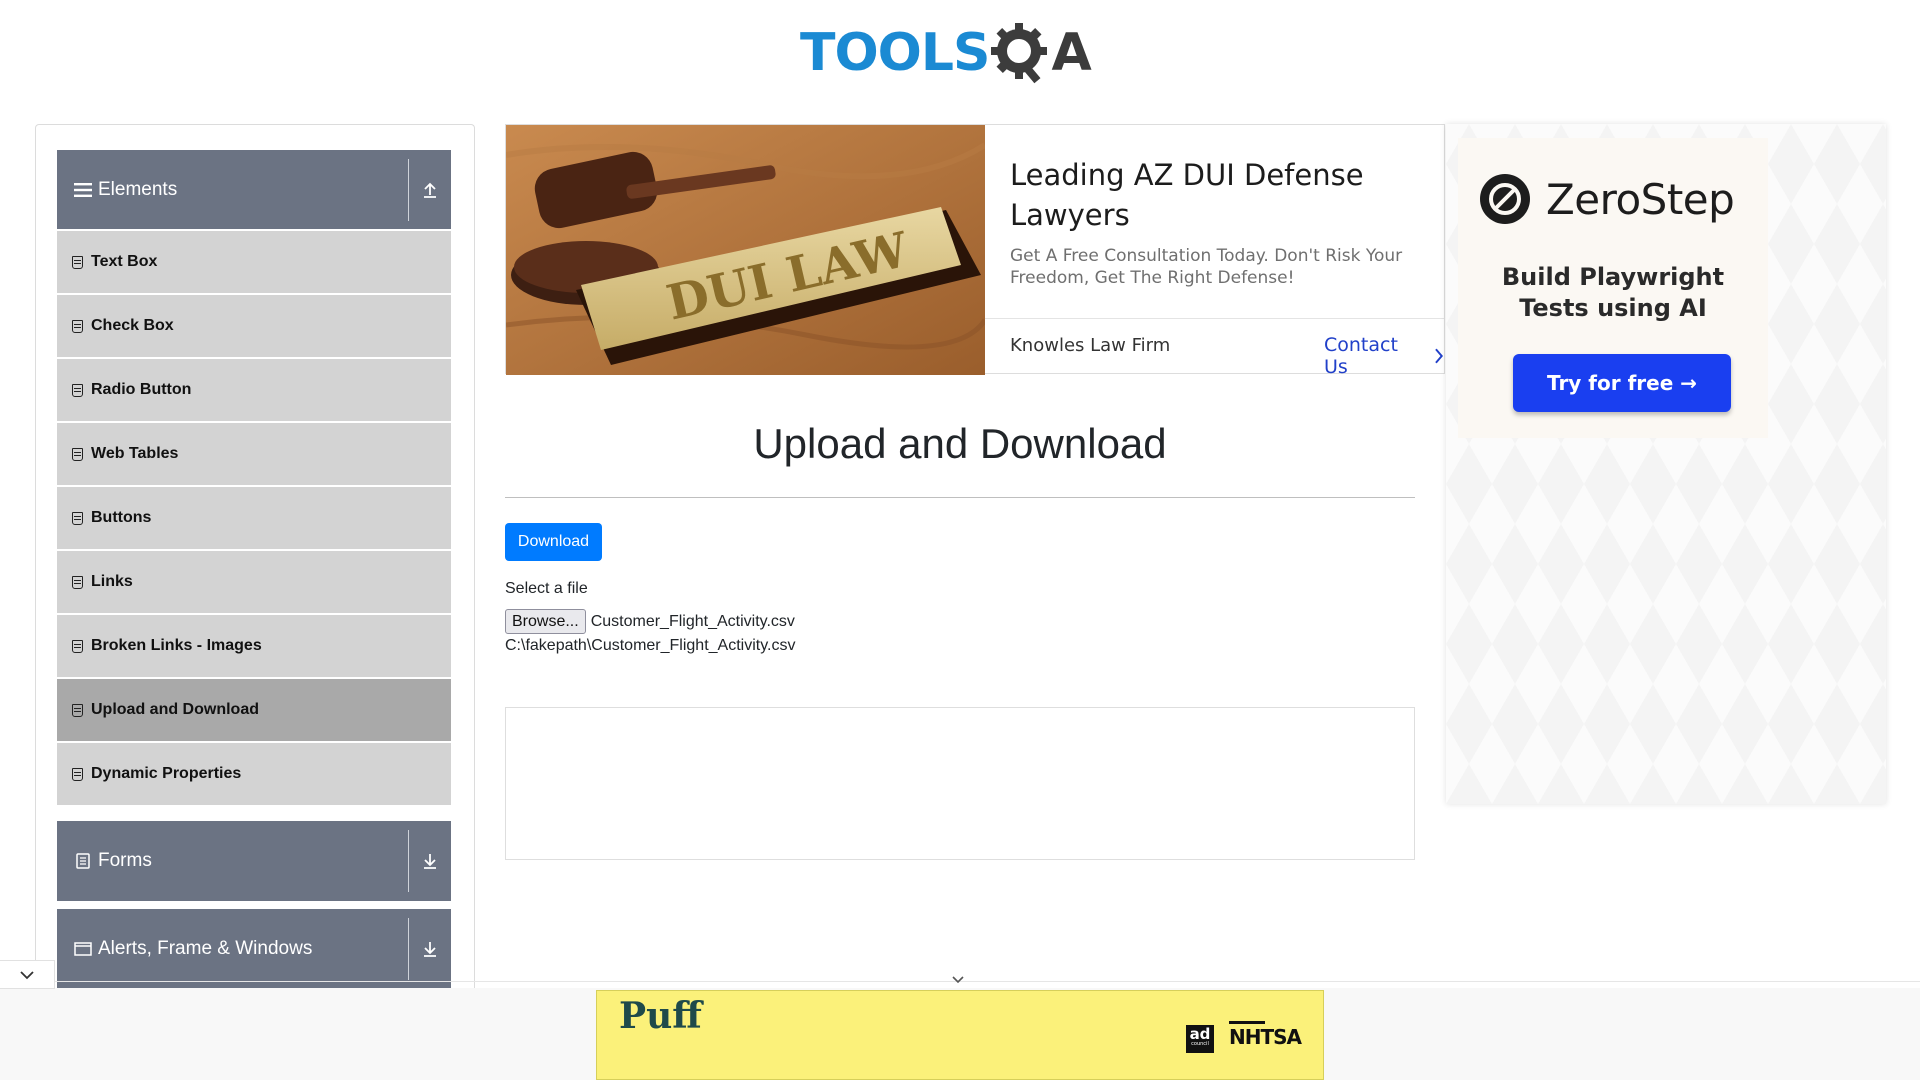 The image size is (1920, 1080). What do you see at coordinates (112, 581) in the screenshot?
I see `sidebar-item-label: Links` at bounding box center [112, 581].